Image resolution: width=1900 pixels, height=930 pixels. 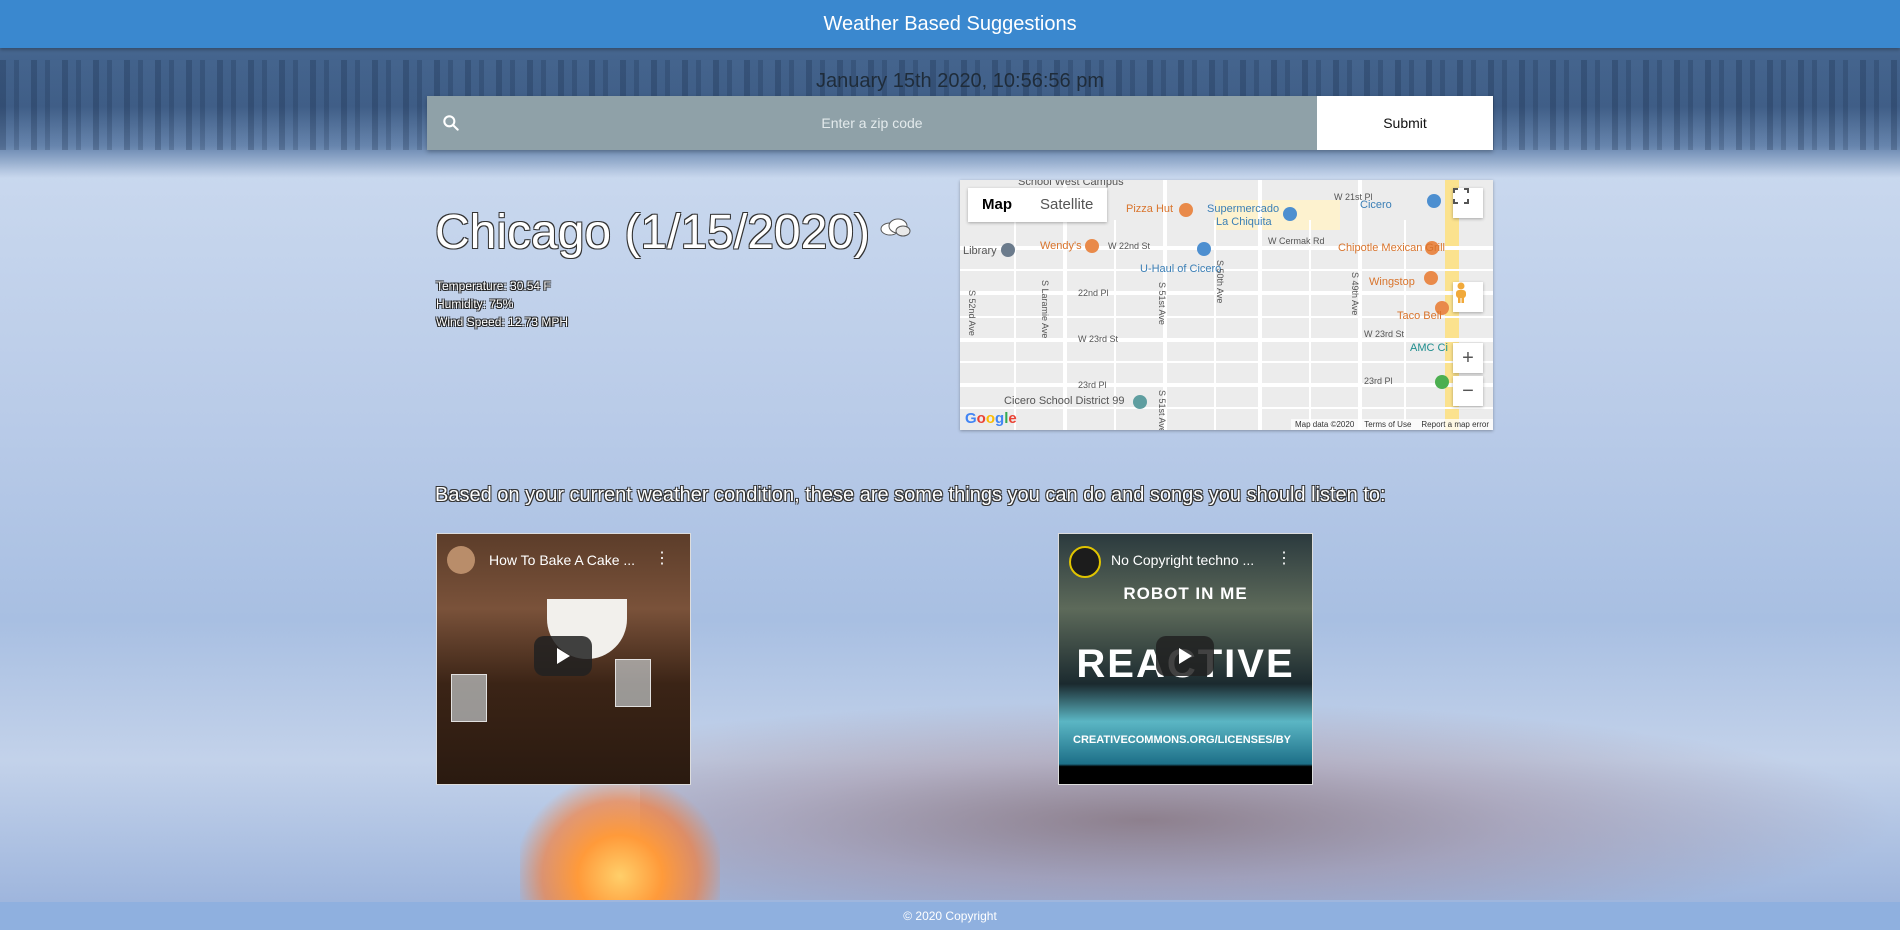 I want to click on search-field, so click(x=872, y=123).